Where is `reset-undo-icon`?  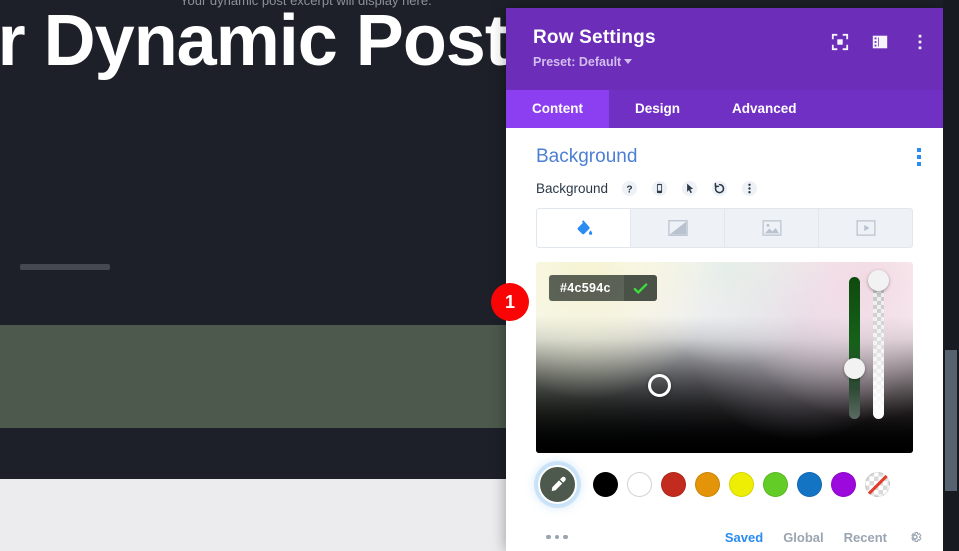 reset-undo-icon is located at coordinates (719, 188).